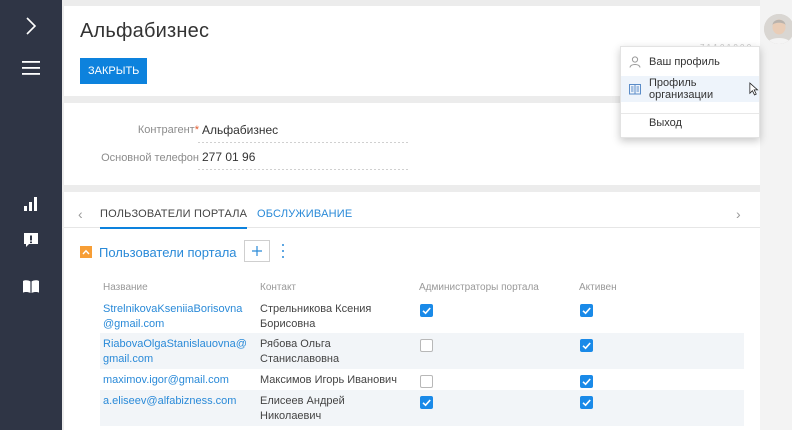 This screenshot has height=430, width=792. What do you see at coordinates (178, 317) in the screenshot?
I see `user-email-link: StrelnikovaKseniiaBorisovna @gmail.com` at bounding box center [178, 317].